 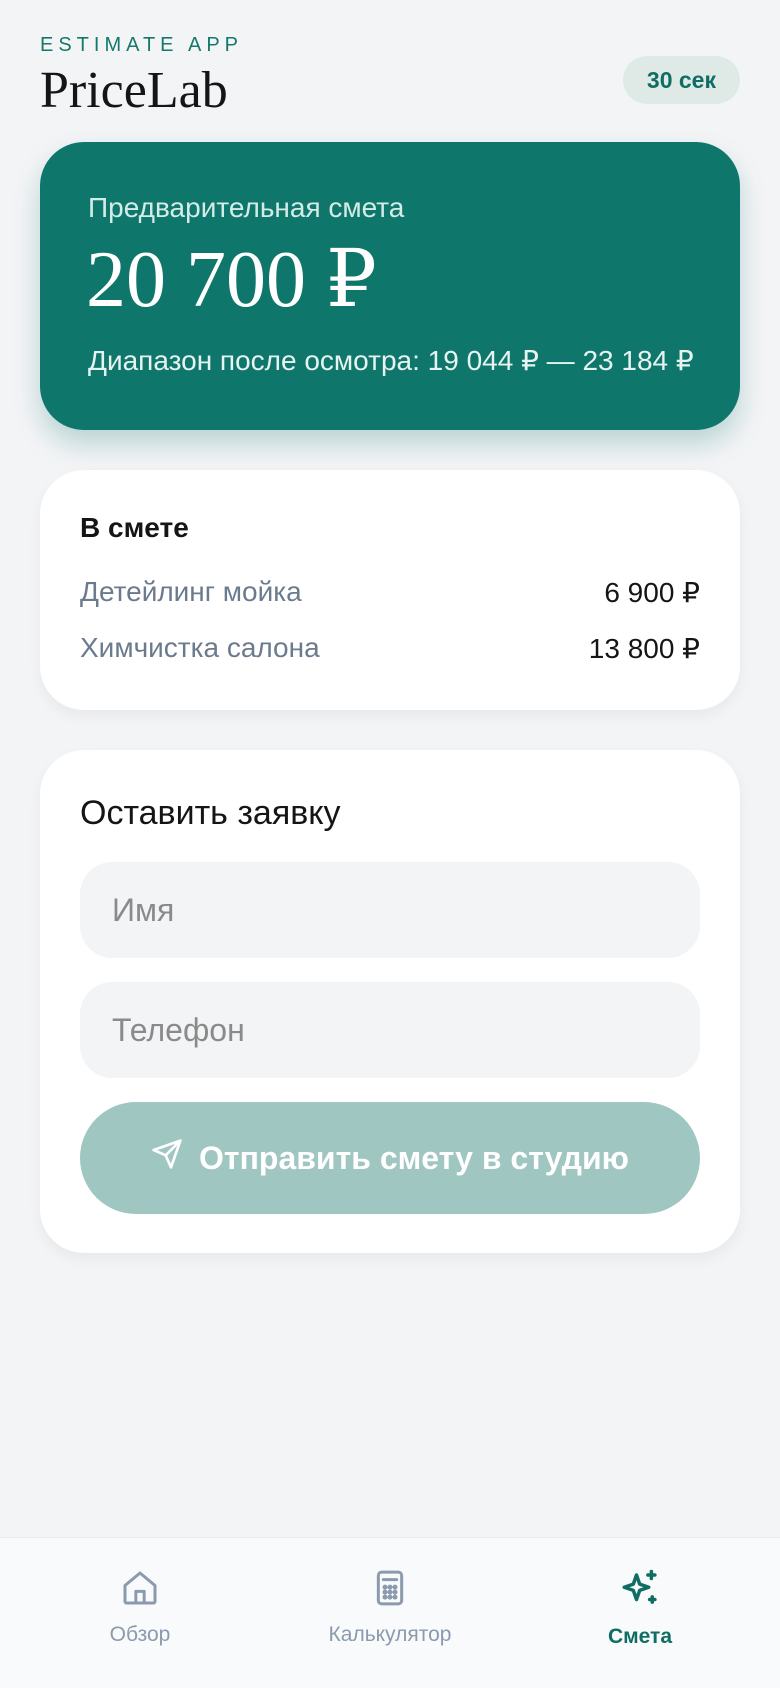 What do you see at coordinates (140, 1634) in the screenshot?
I see `nav-label: Обзор` at bounding box center [140, 1634].